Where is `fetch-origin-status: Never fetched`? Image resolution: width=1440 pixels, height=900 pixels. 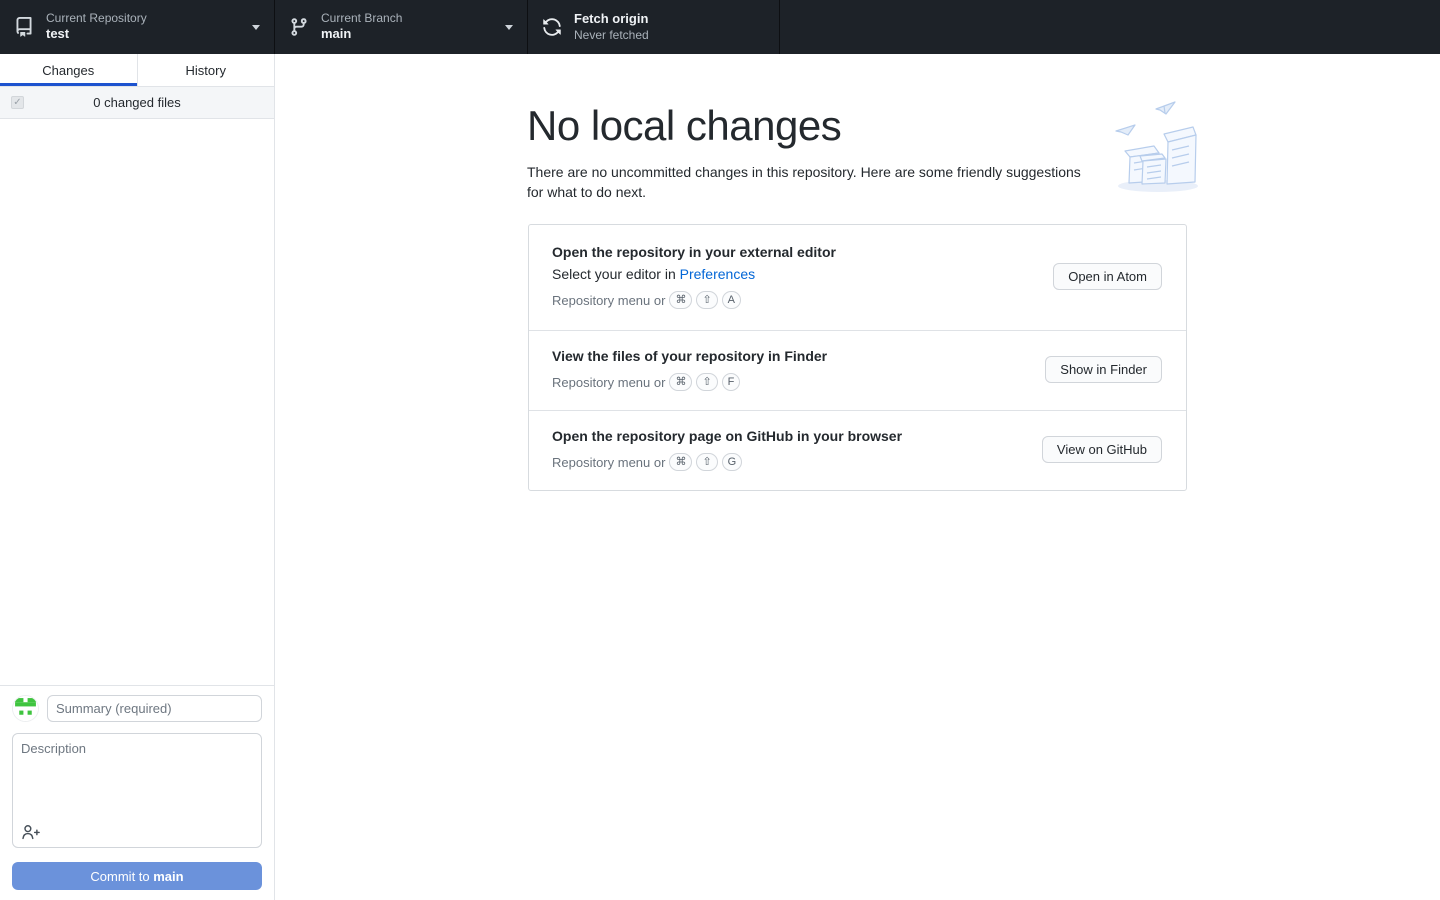 fetch-origin-status: Never fetched is located at coordinates (611, 34).